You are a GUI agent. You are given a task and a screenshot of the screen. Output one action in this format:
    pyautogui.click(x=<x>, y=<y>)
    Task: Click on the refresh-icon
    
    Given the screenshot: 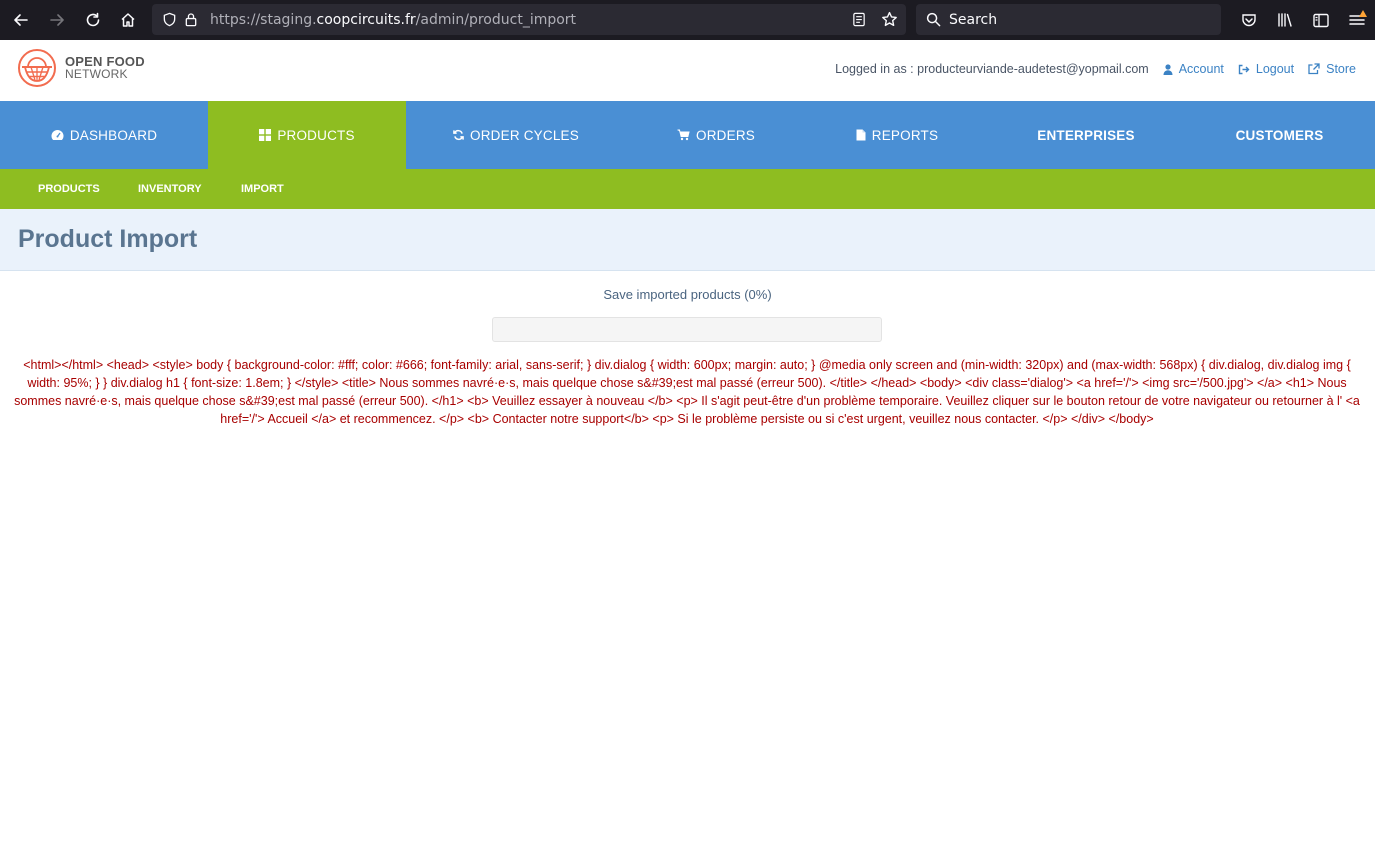 What is the action you would take?
    pyautogui.click(x=458, y=135)
    